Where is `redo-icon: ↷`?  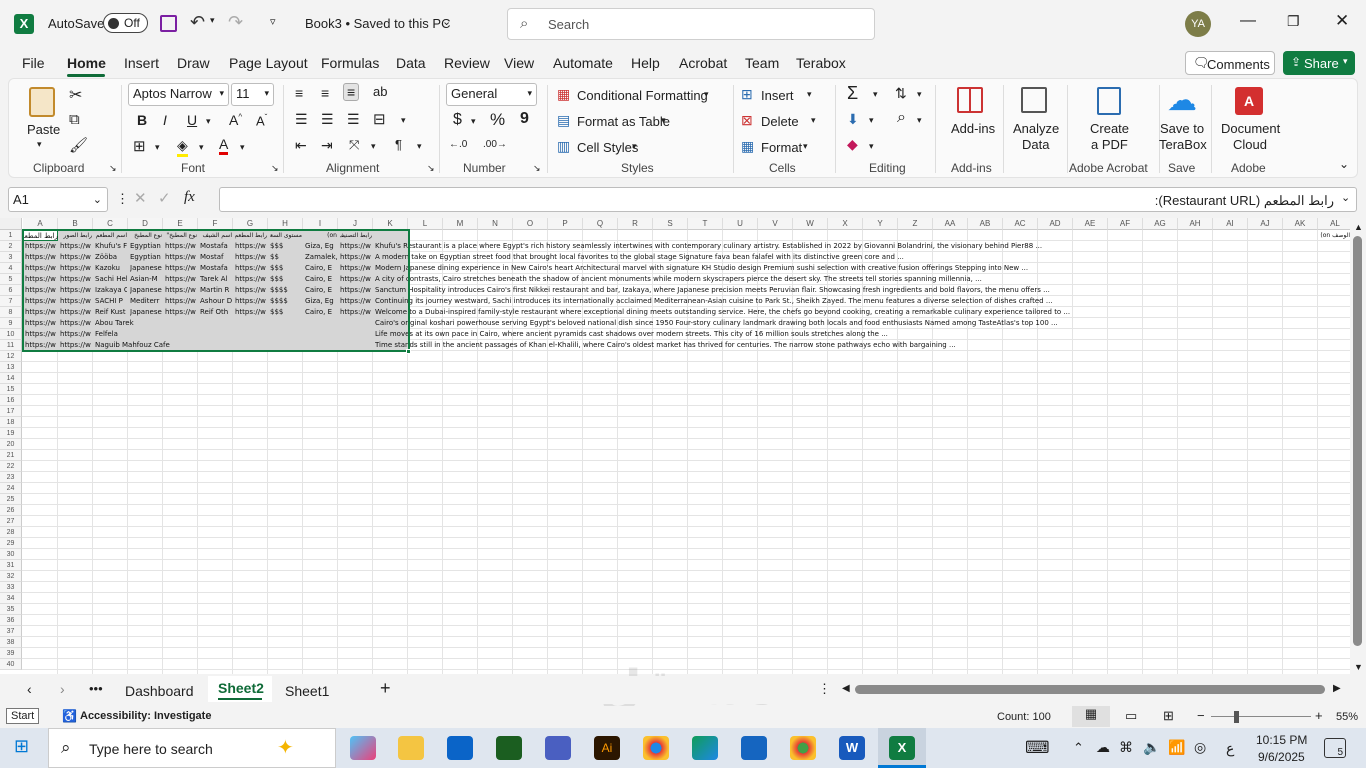 redo-icon: ↷ is located at coordinates (235, 22).